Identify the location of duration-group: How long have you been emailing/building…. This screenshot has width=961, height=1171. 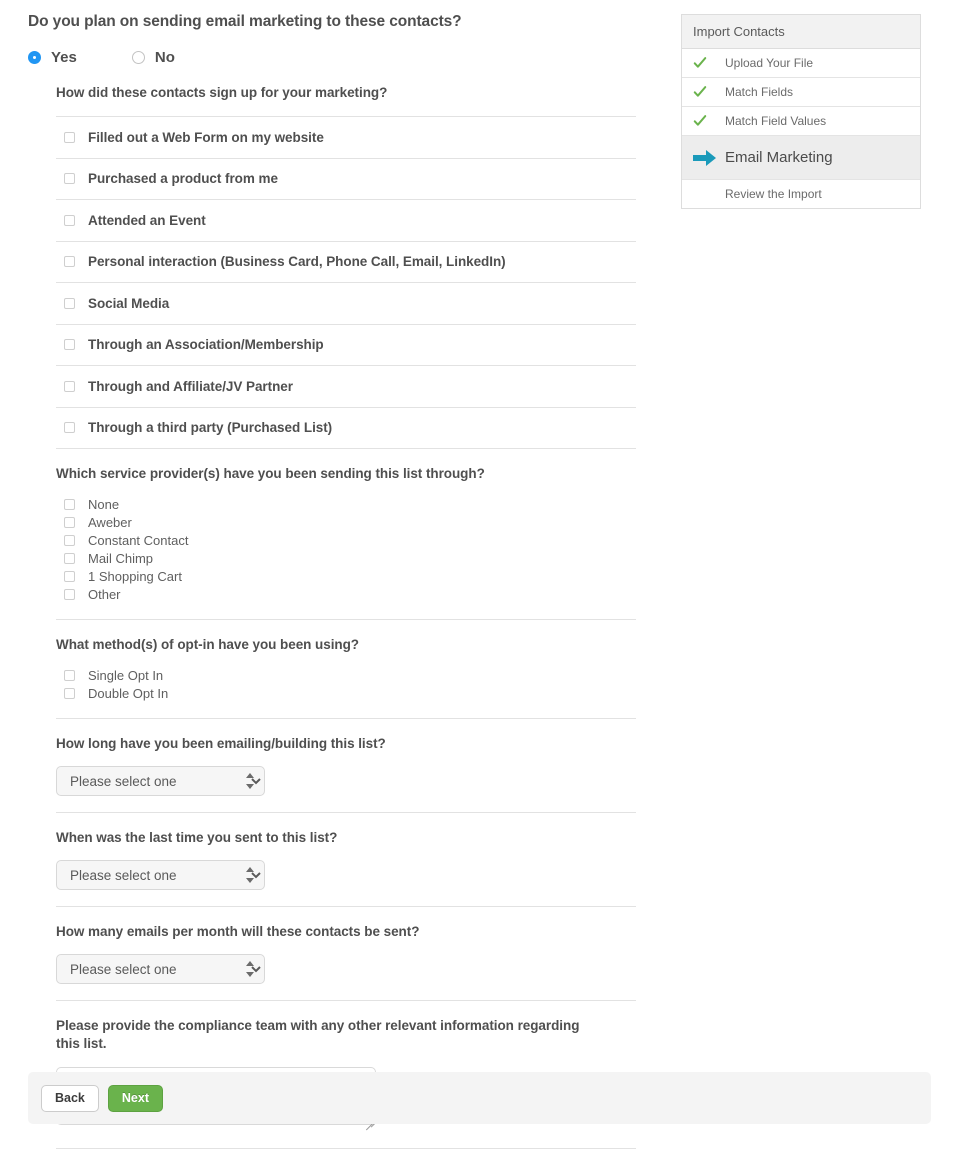
(346, 766).